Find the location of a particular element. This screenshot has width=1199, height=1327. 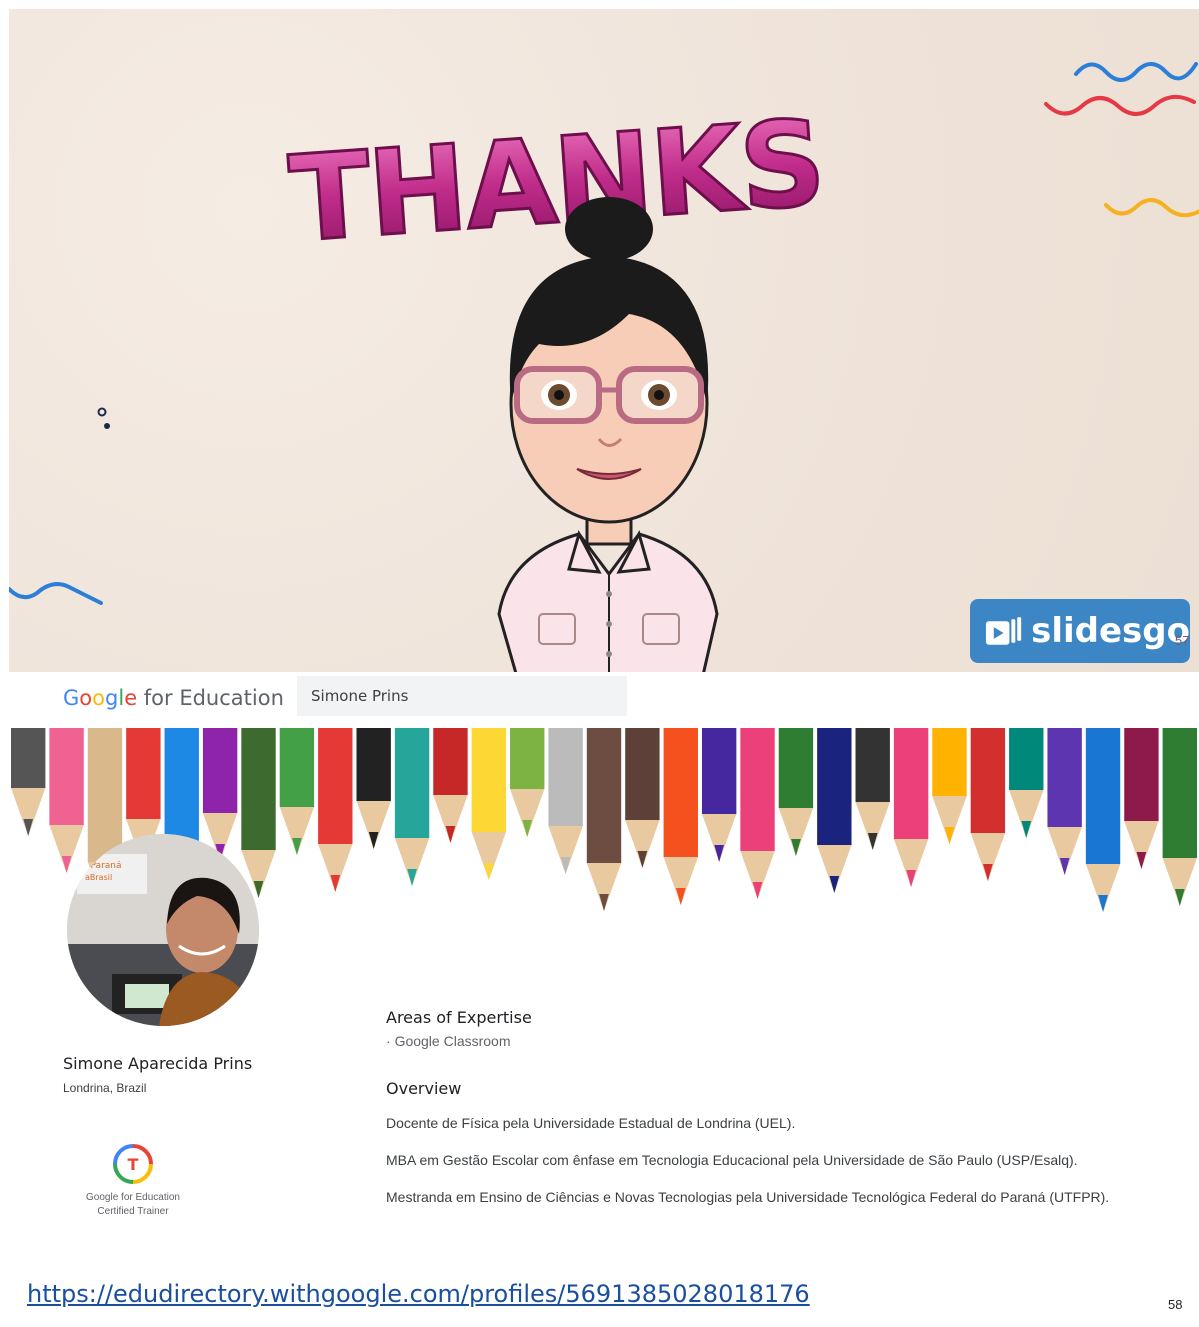

logo-suffix: for Education is located at coordinates (210, 698).